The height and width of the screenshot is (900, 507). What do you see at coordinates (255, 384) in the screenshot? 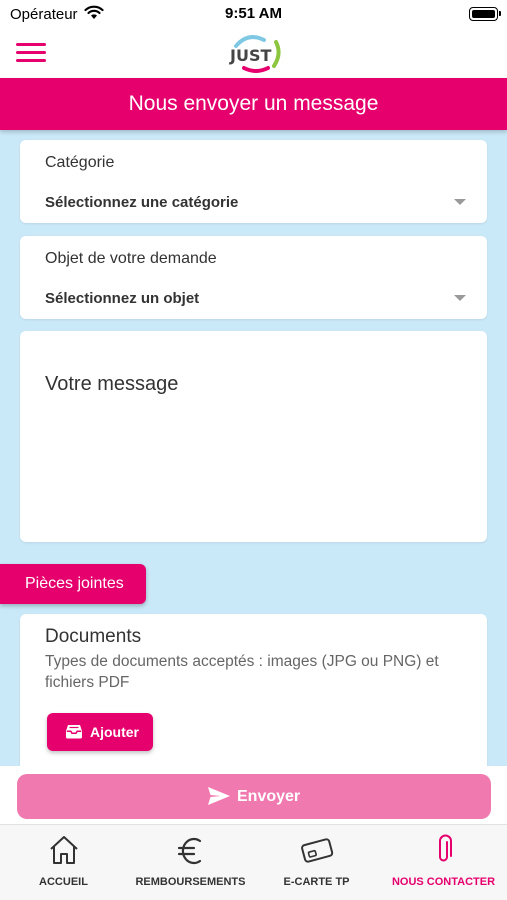
I see `message-input` at bounding box center [255, 384].